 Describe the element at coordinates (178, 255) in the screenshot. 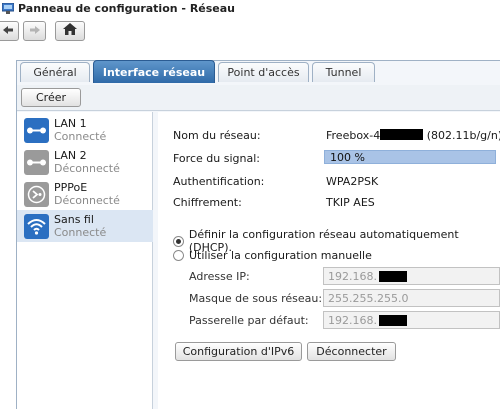

I see `manual-radio` at that location.